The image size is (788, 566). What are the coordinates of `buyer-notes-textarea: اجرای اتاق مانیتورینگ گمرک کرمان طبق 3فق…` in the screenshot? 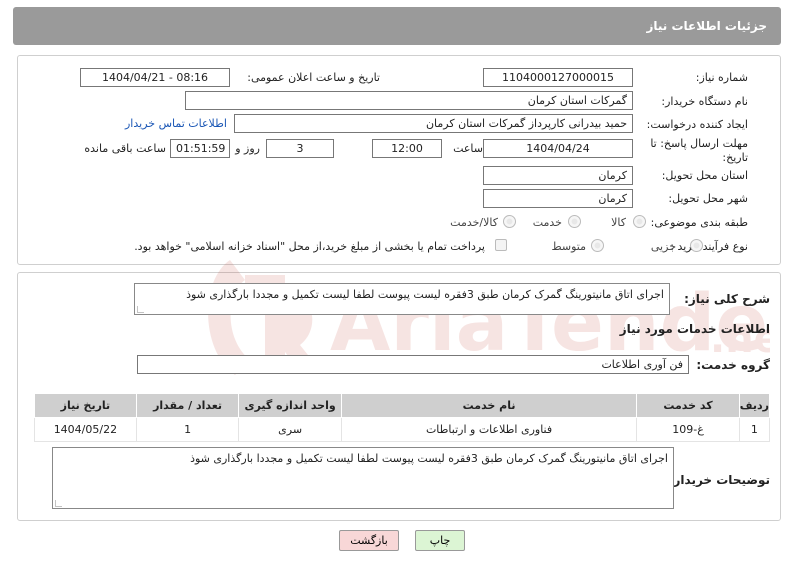 It's located at (363, 478).